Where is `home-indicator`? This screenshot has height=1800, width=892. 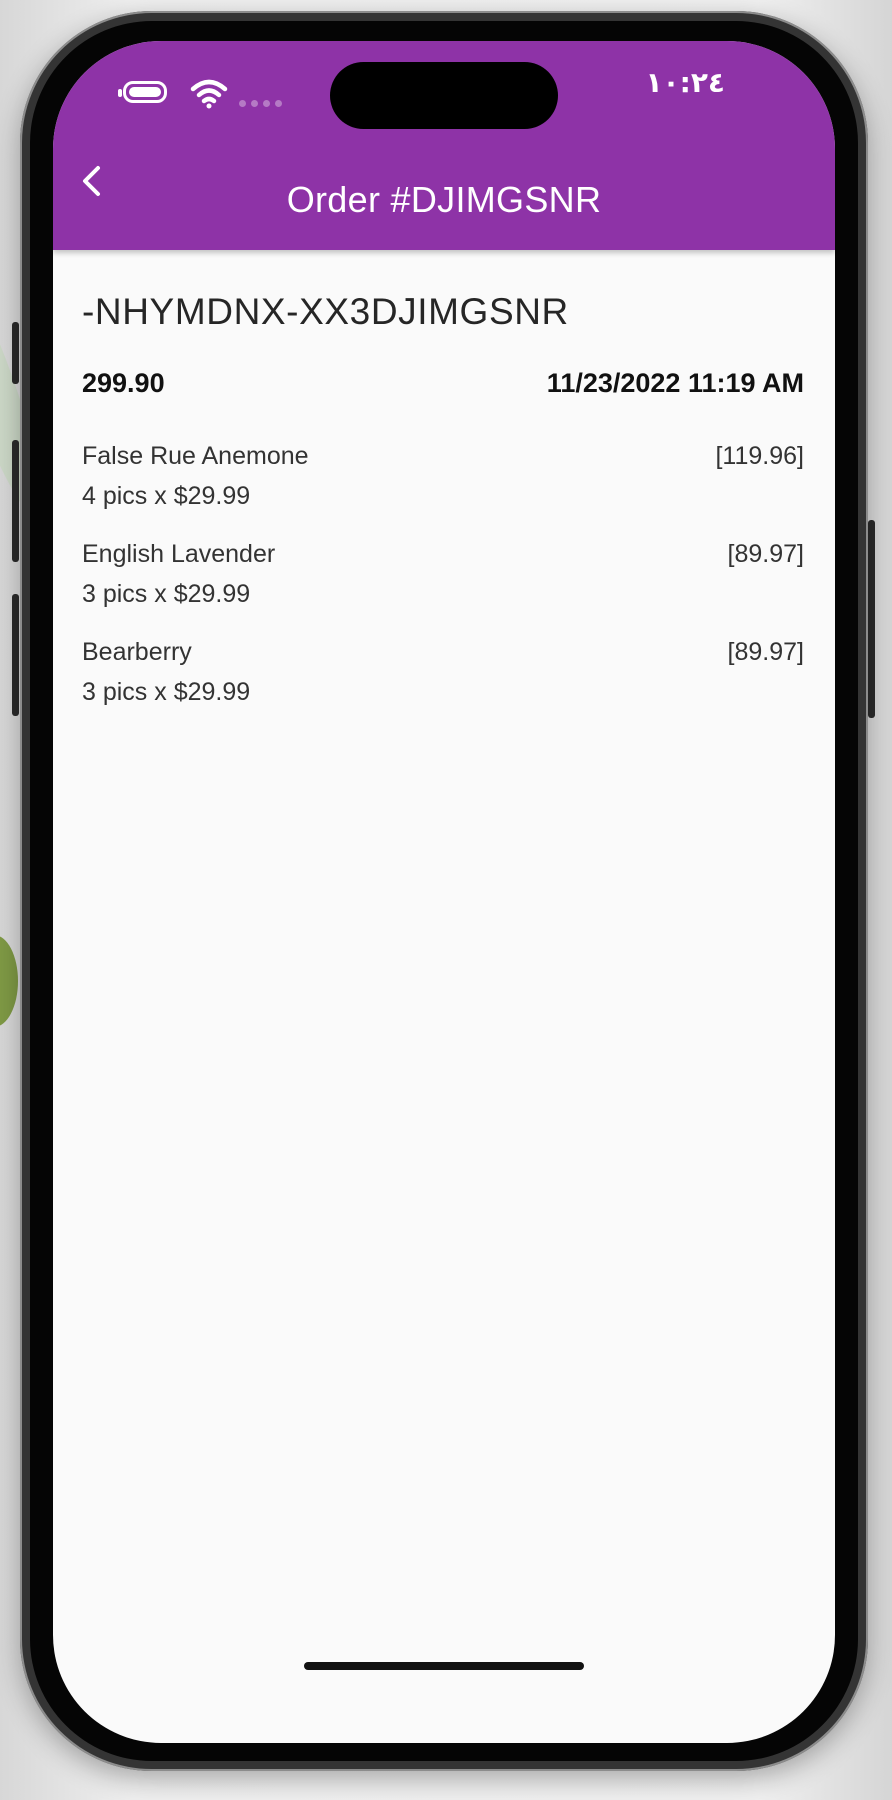
home-indicator is located at coordinates (444, 1666).